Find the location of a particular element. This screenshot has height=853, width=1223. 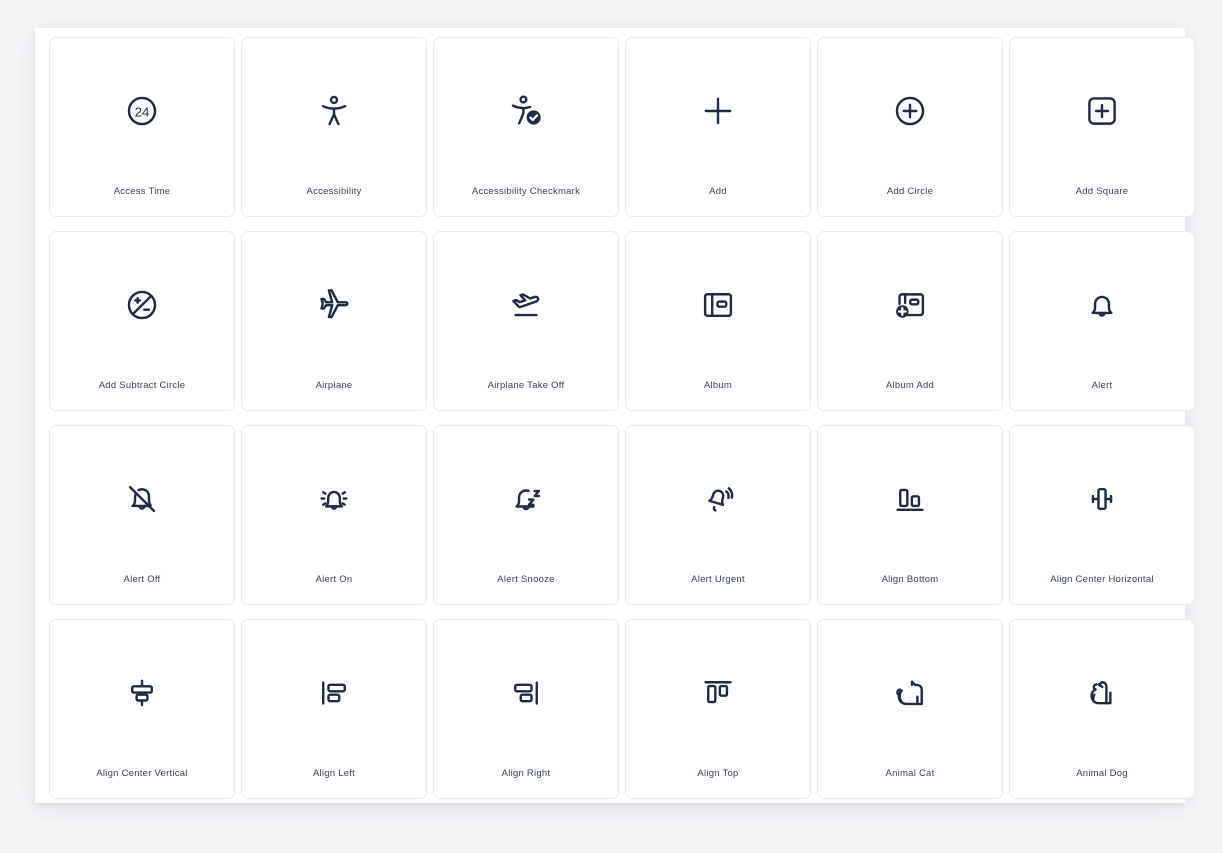

alert-snooze-icon is located at coordinates (526, 498).